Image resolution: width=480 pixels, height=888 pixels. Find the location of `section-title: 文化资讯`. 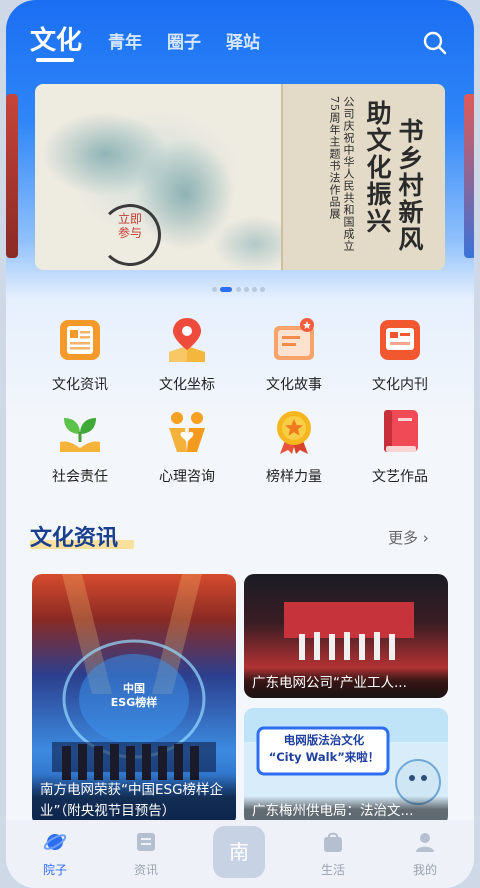

section-title: 文化资讯 is located at coordinates (74, 538).